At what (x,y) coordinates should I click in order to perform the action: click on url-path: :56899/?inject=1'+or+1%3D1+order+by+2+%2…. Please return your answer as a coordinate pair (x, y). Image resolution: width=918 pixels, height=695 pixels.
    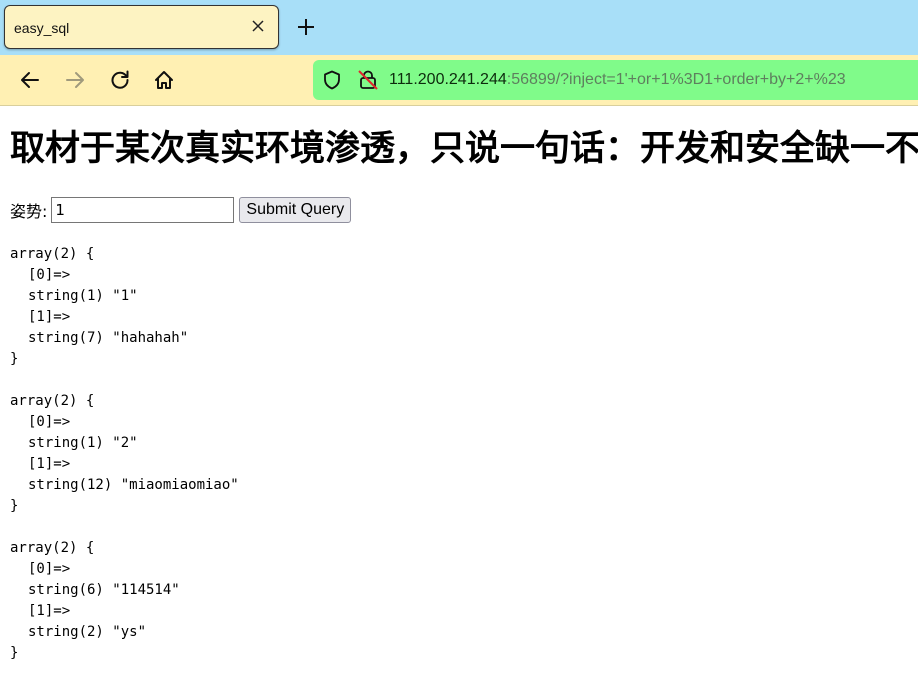
    Looking at the image, I should click on (676, 79).